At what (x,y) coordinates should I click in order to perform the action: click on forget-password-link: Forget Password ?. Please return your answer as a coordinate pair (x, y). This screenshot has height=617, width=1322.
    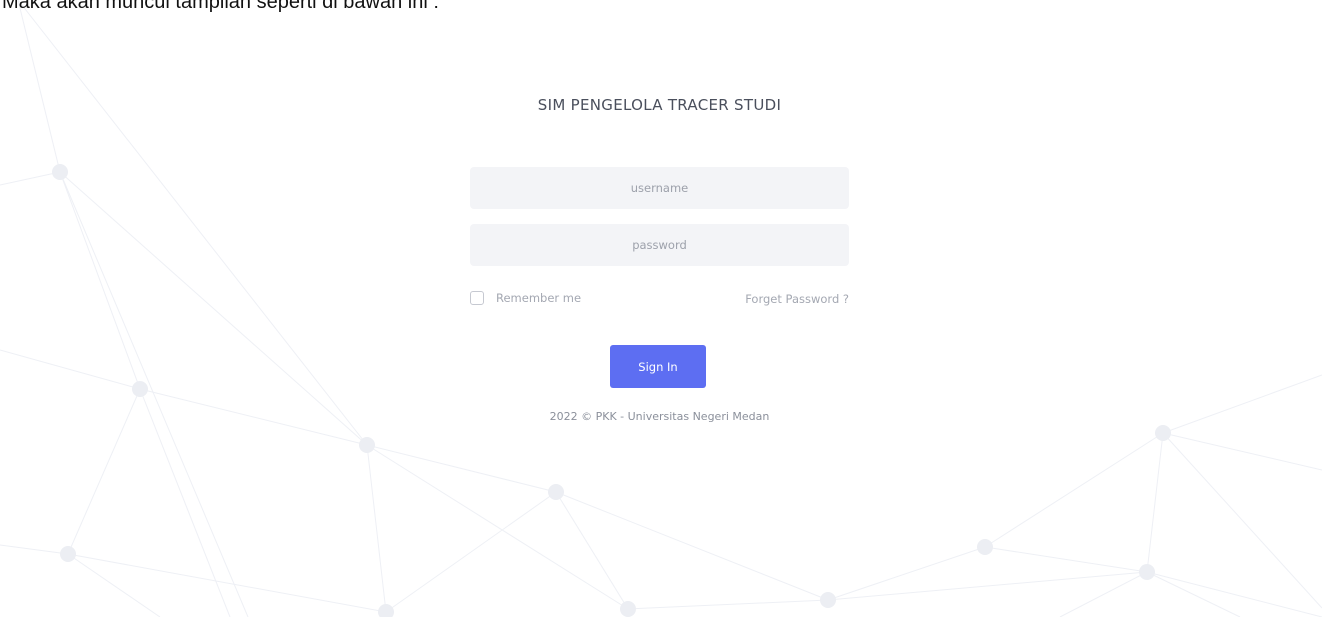
    Looking at the image, I should click on (797, 299).